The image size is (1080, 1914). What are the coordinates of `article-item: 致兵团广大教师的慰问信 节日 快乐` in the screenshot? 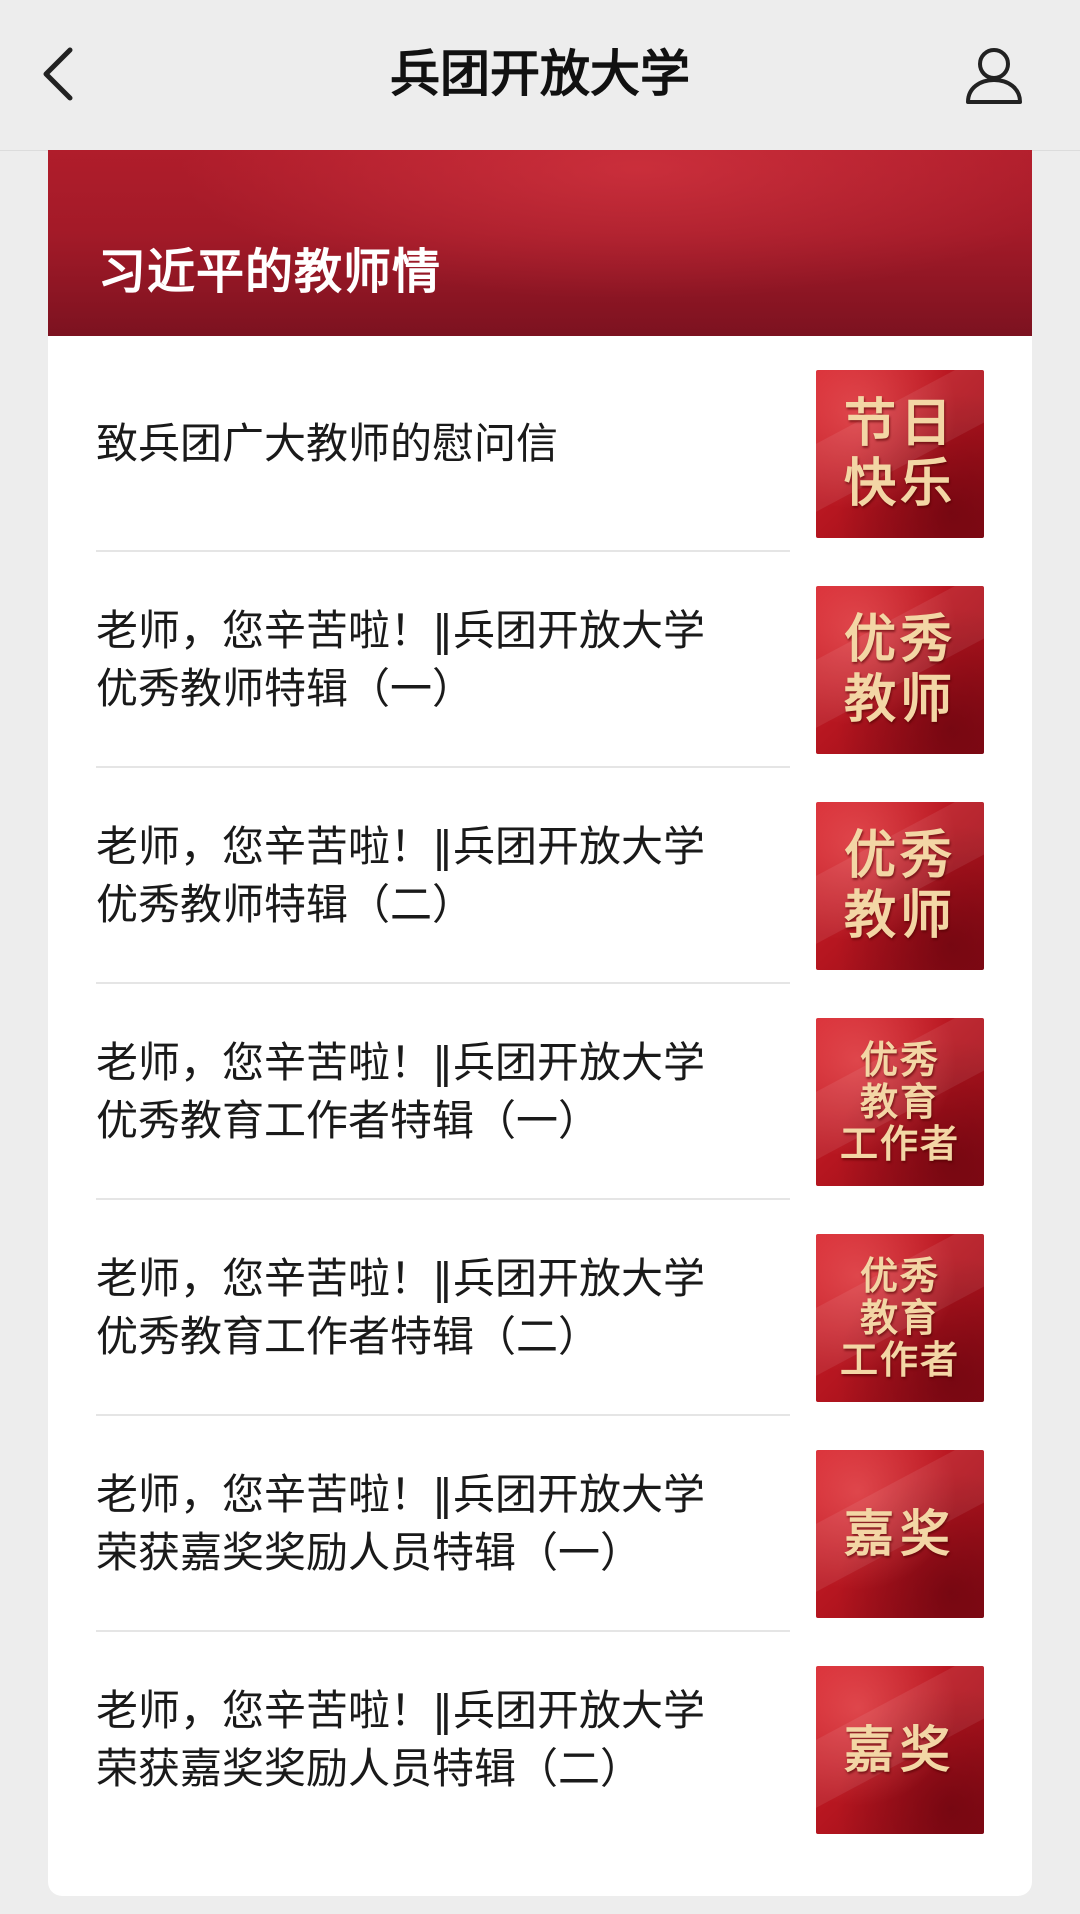 It's located at (540, 444).